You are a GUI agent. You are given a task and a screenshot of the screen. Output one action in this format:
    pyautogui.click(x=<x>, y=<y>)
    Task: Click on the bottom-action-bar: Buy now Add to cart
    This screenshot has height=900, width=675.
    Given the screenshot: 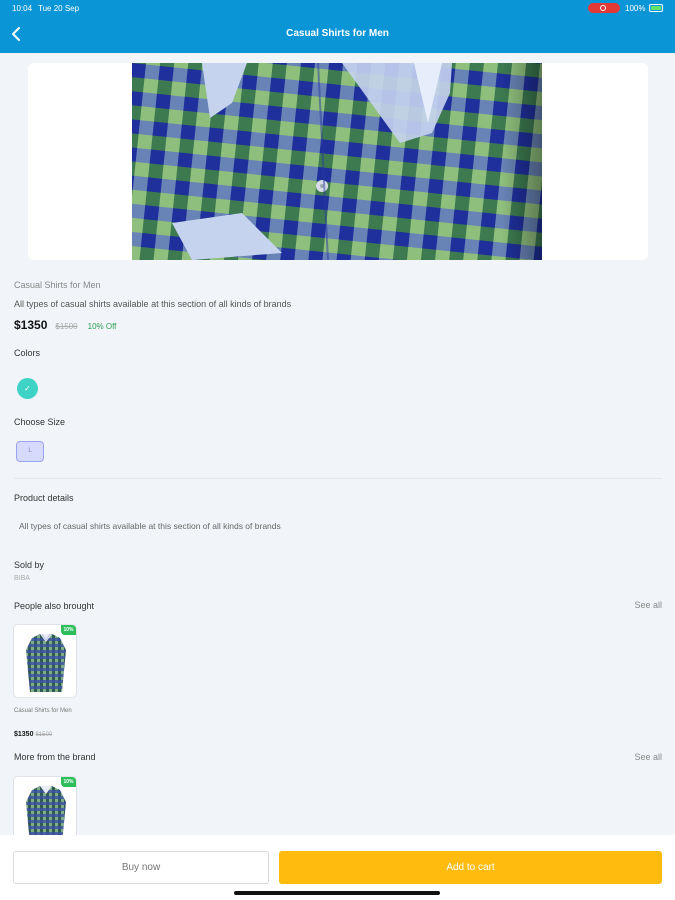 What is the action you would take?
    pyautogui.click(x=337, y=867)
    